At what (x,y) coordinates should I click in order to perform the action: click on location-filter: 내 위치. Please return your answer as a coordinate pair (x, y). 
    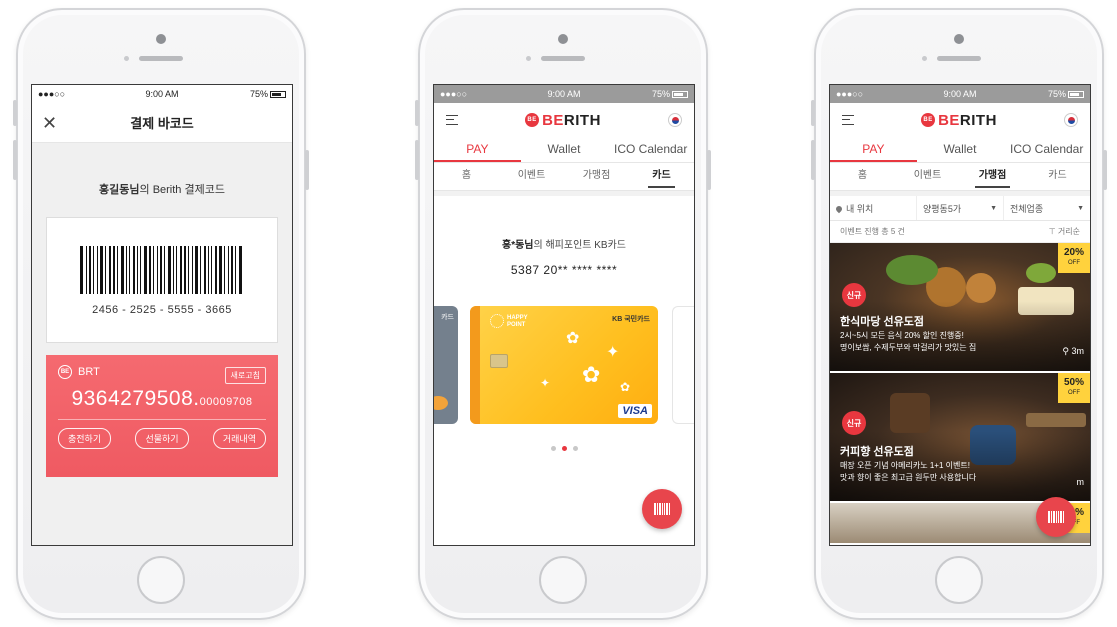
    Looking at the image, I should click on (873, 208).